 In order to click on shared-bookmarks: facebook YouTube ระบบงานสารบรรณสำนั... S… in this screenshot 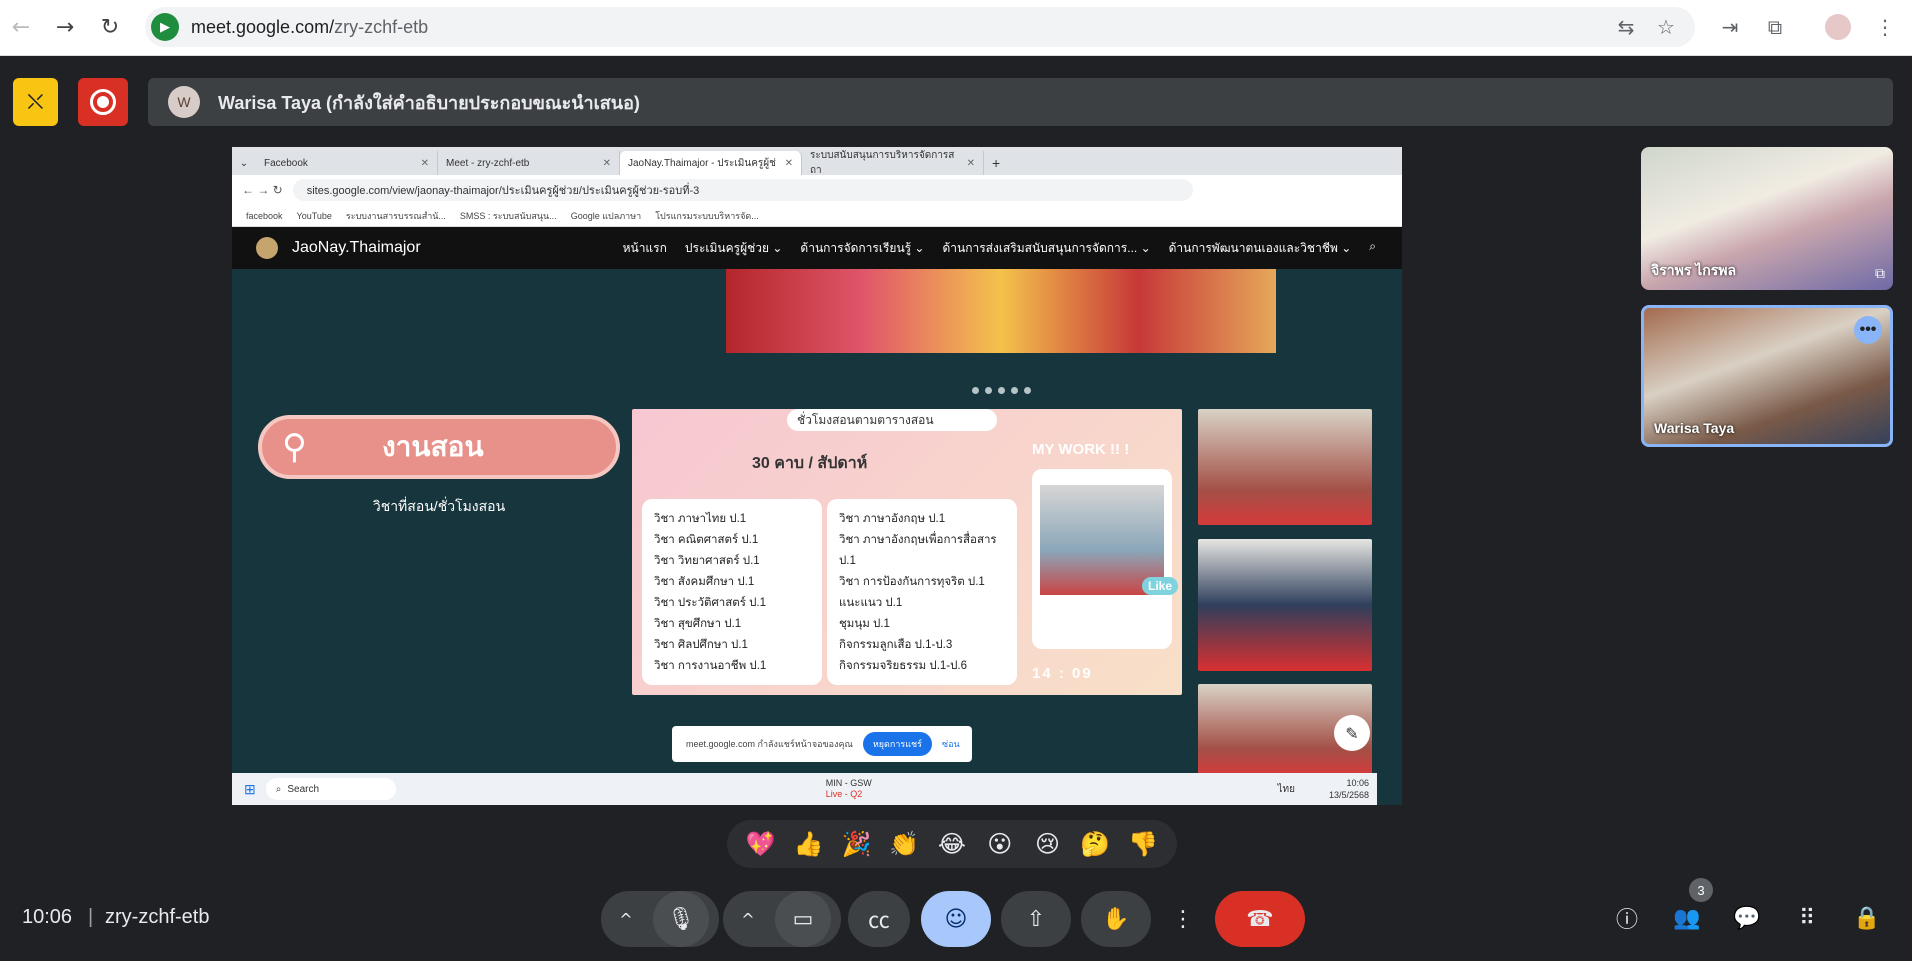, I will do `click(817, 216)`.